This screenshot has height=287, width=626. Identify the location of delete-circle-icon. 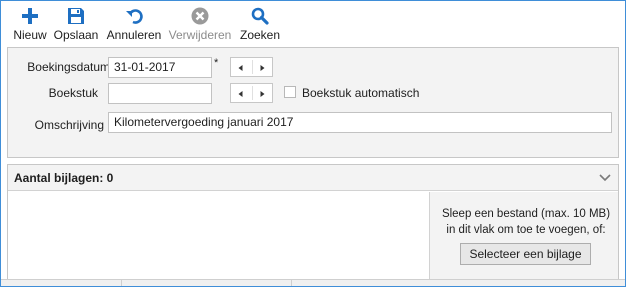
(200, 17).